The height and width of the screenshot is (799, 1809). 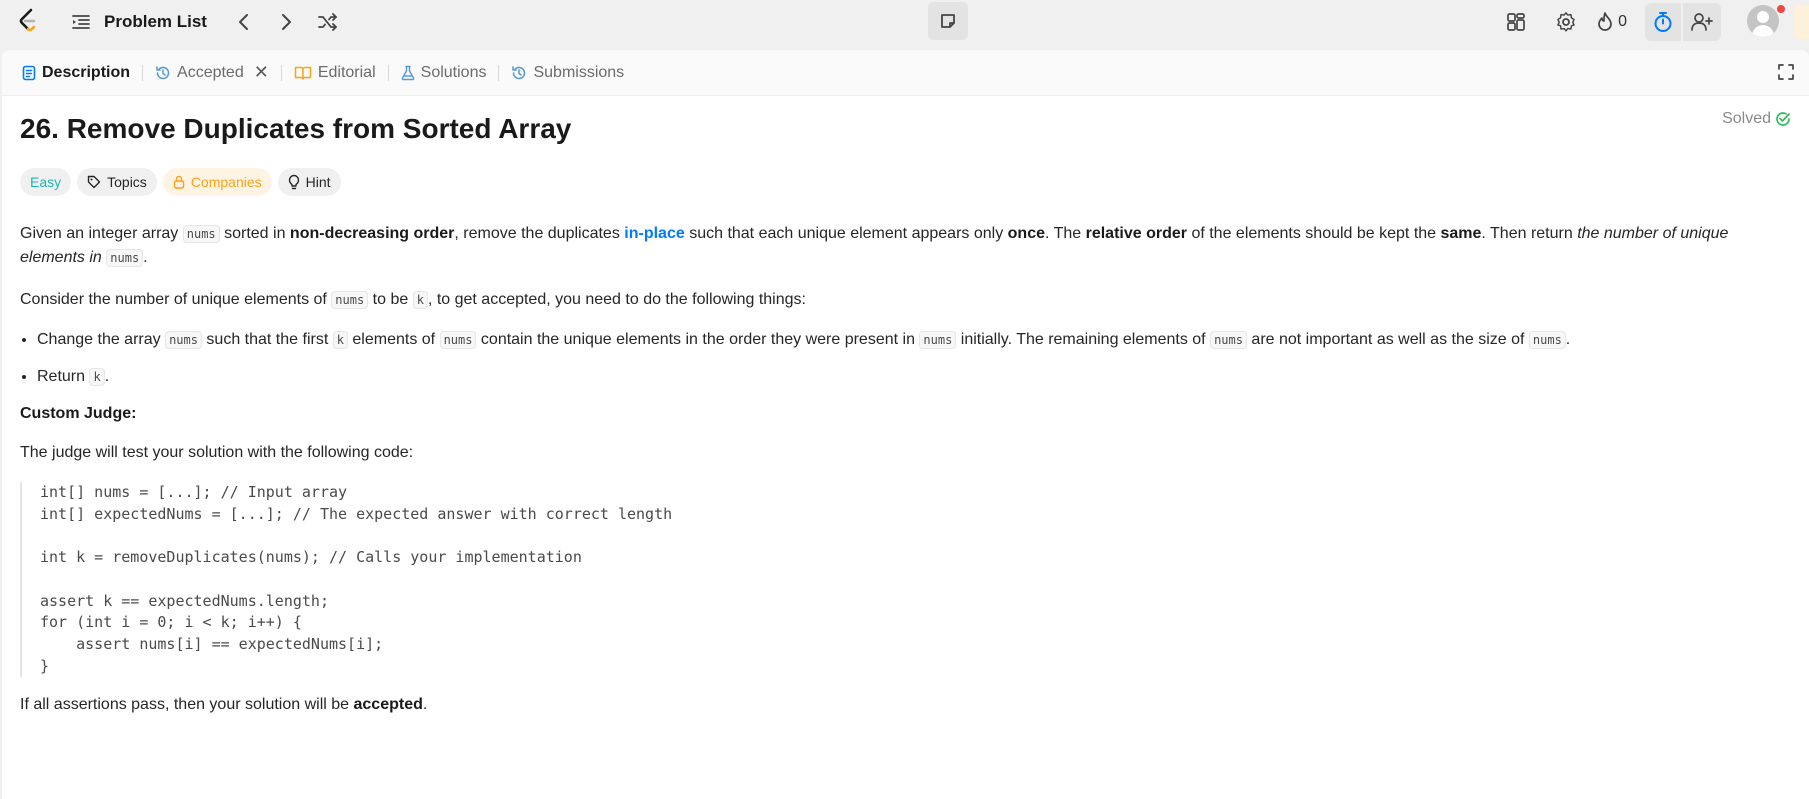 What do you see at coordinates (1786, 72) in the screenshot?
I see `expand-icon` at bounding box center [1786, 72].